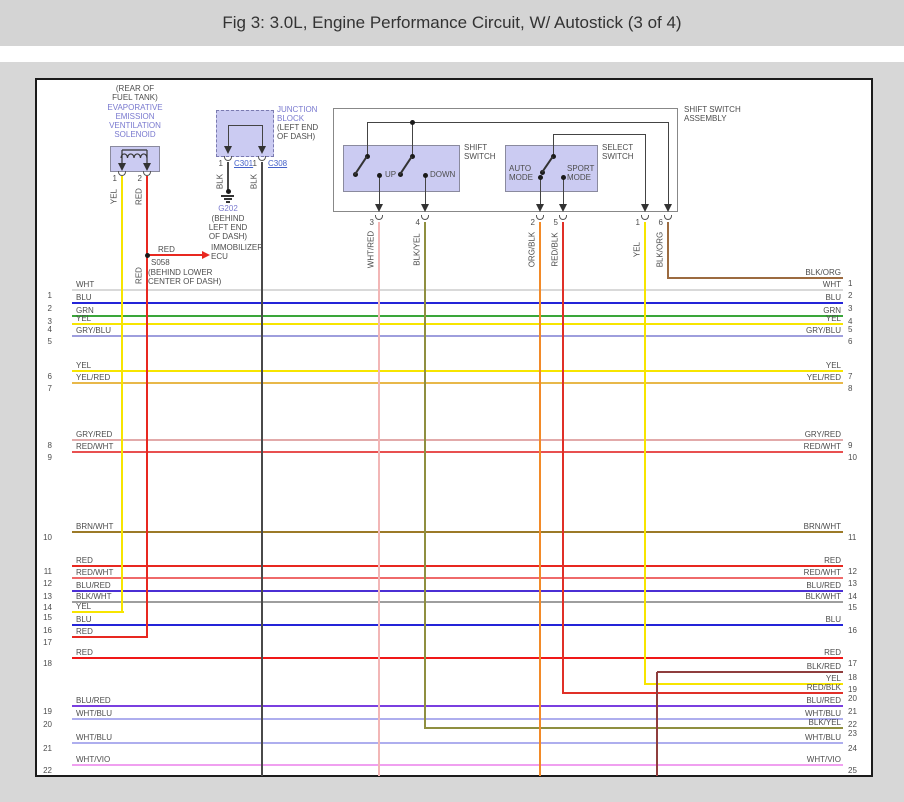 The height and width of the screenshot is (802, 904). What do you see at coordinates (852, 748) in the screenshot?
I see `wire-number: 24` at bounding box center [852, 748].